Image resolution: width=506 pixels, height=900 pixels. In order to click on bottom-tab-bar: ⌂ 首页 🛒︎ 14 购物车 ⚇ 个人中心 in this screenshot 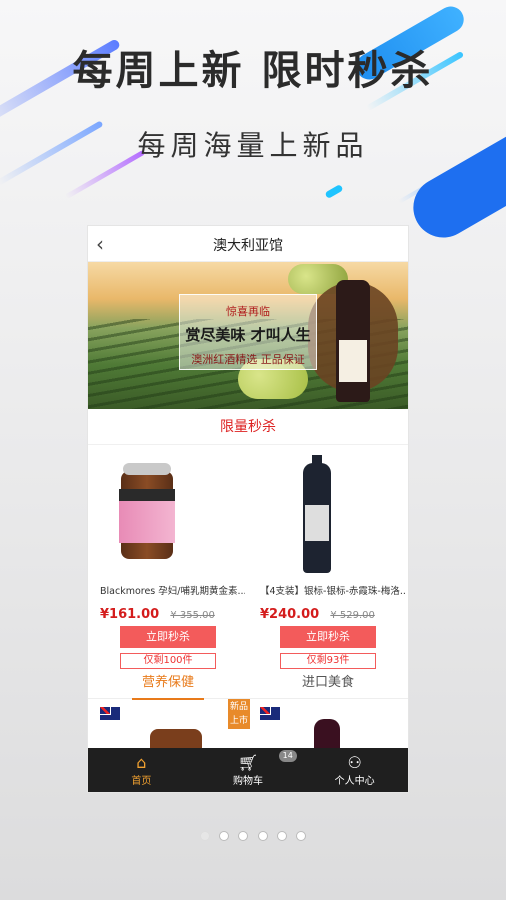, I will do `click(248, 770)`.